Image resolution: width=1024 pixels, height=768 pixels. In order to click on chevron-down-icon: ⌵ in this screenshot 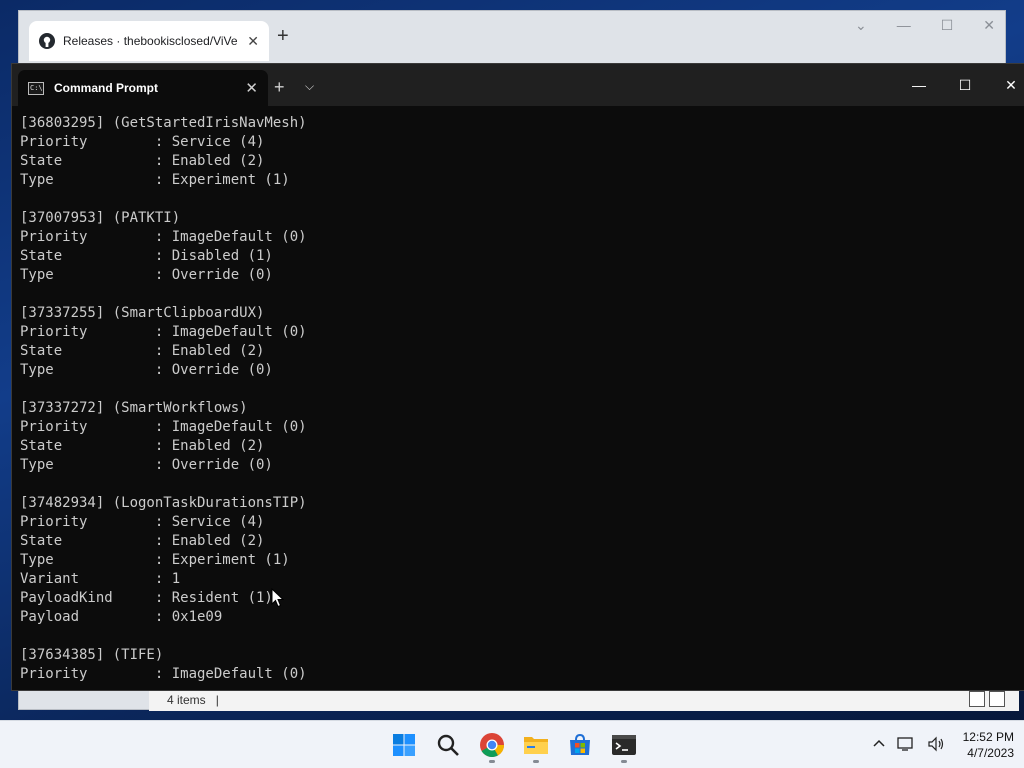, I will do `click(309, 86)`.